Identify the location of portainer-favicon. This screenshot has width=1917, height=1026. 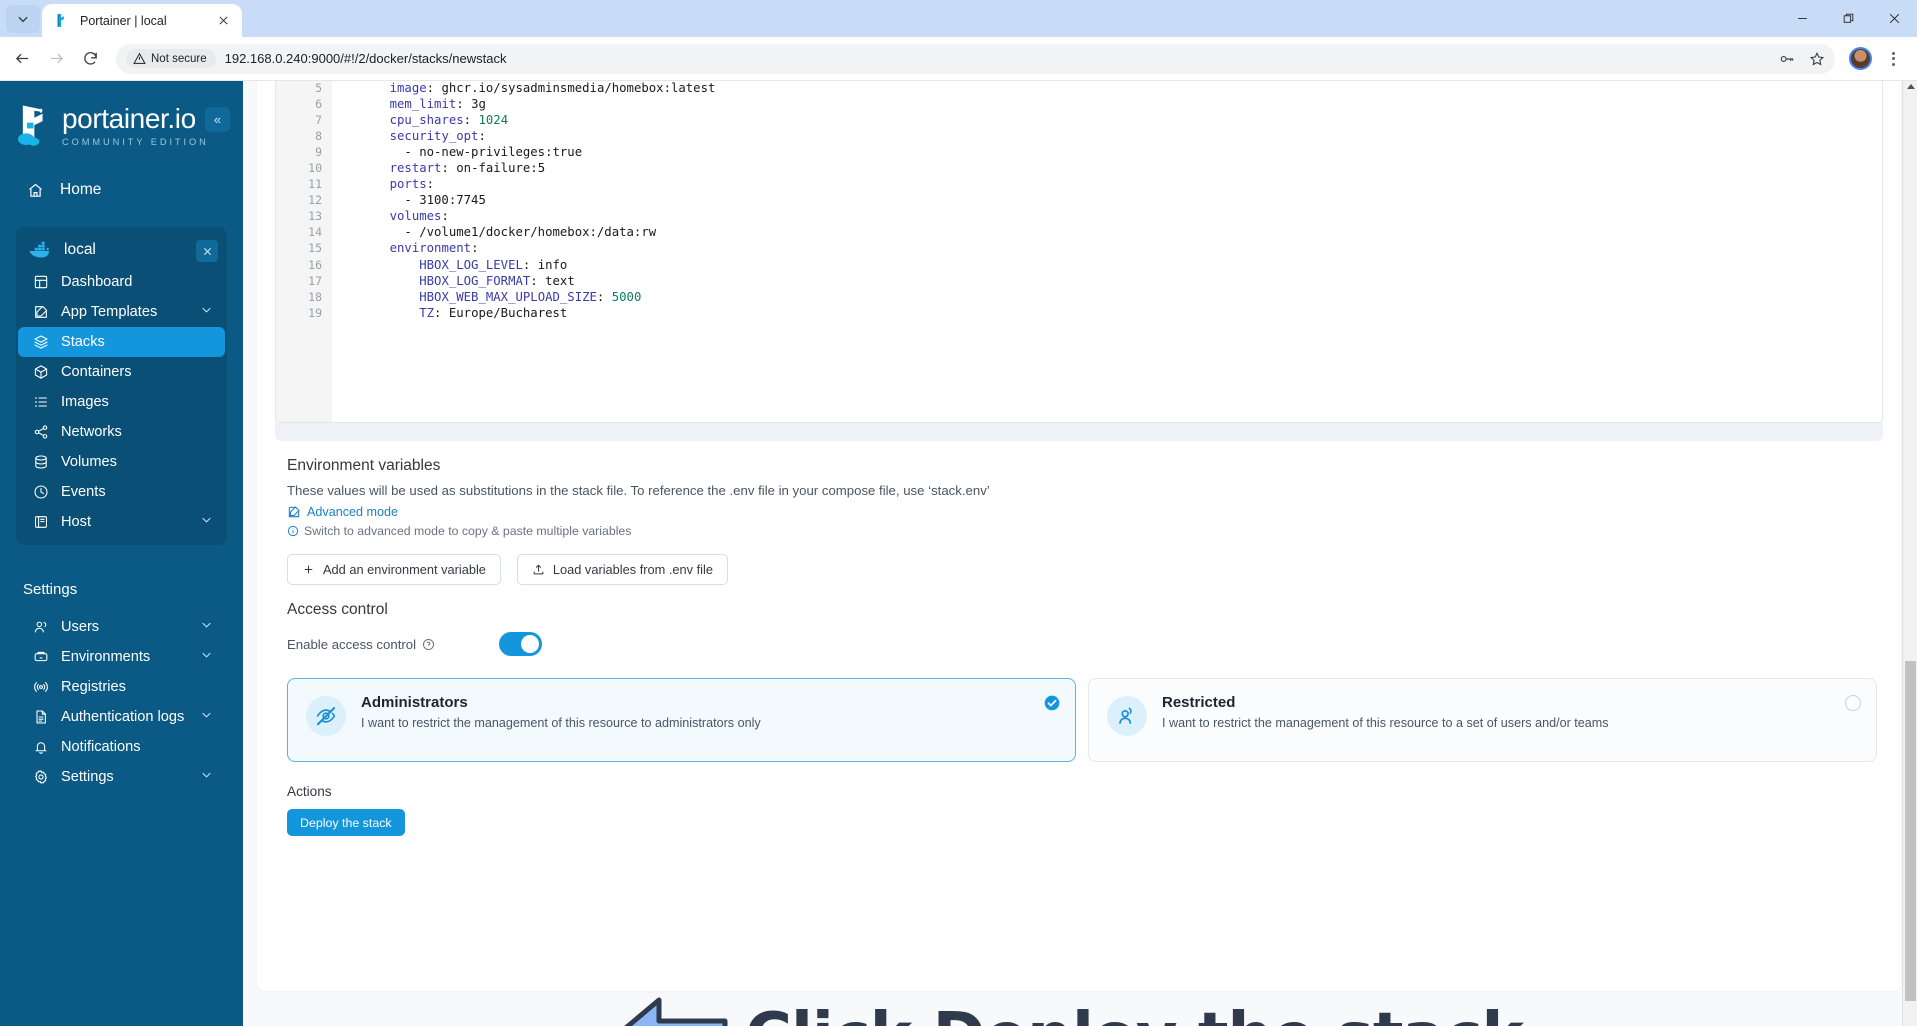
(60, 20).